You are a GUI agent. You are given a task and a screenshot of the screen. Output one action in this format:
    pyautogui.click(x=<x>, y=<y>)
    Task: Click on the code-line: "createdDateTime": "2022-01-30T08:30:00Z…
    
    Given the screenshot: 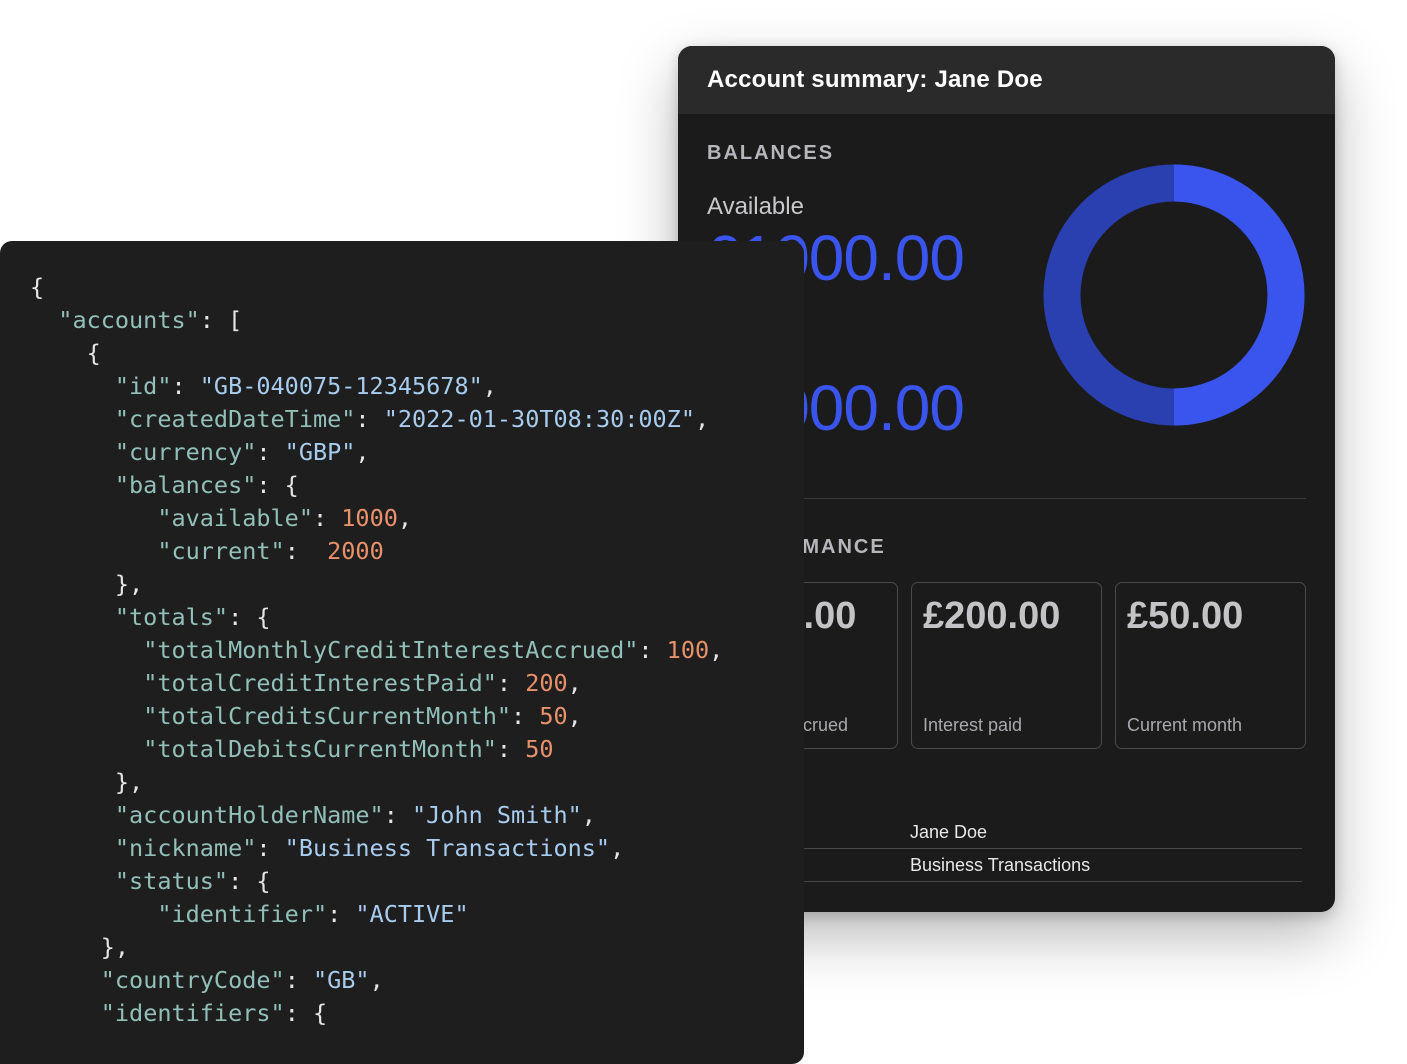 What is the action you would take?
    pyautogui.click(x=376, y=419)
    